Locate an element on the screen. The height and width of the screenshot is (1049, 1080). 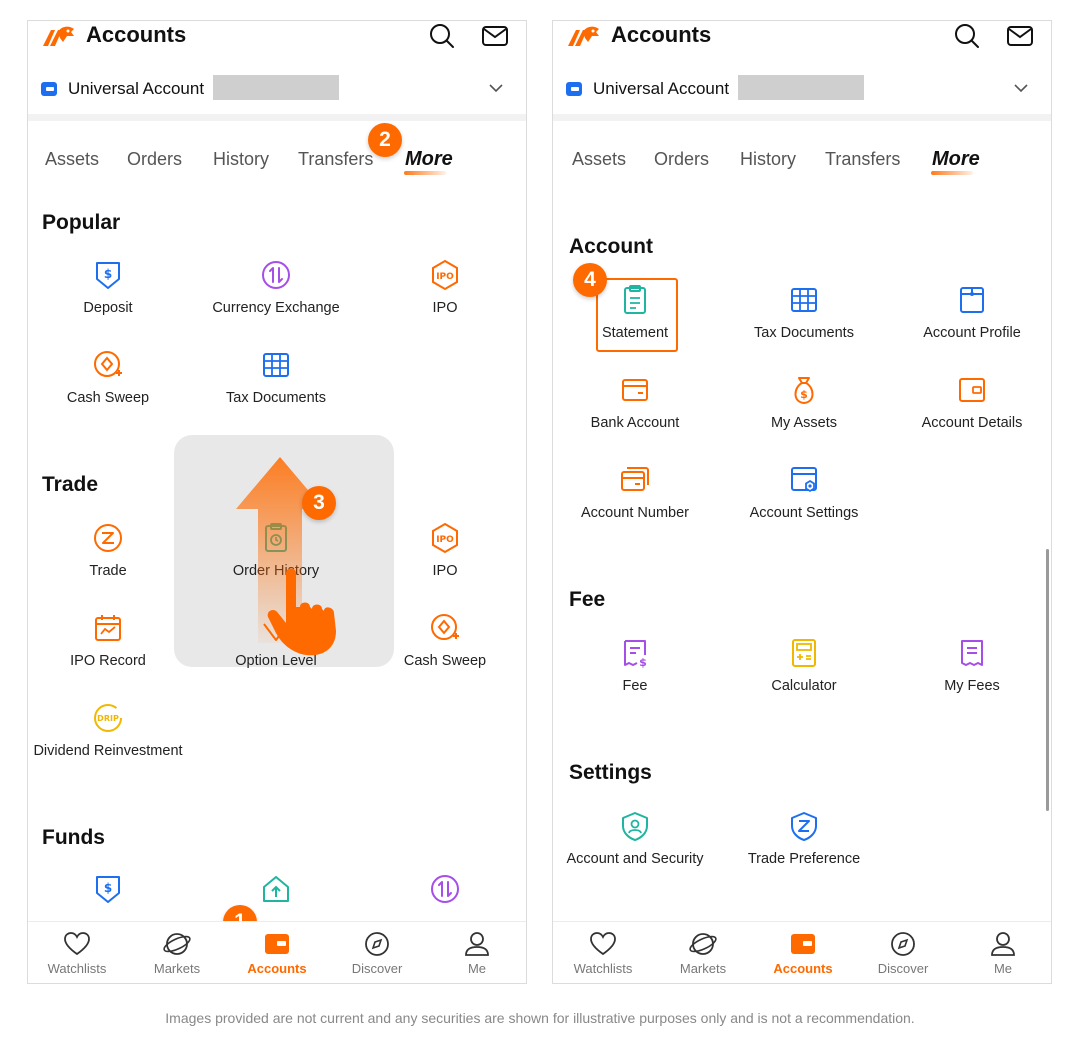
fee-icon: $ is located at coordinates (635, 654).